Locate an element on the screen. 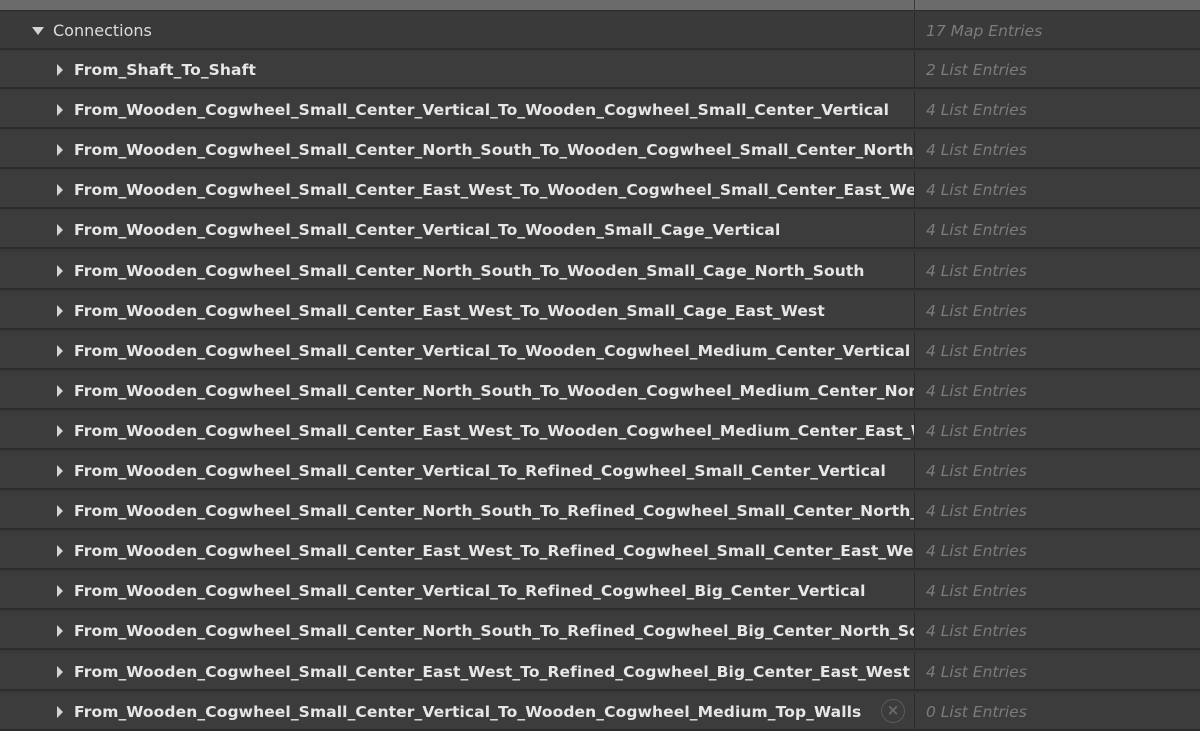  list-entry-count: 2 List Entries is located at coordinates (976, 70).